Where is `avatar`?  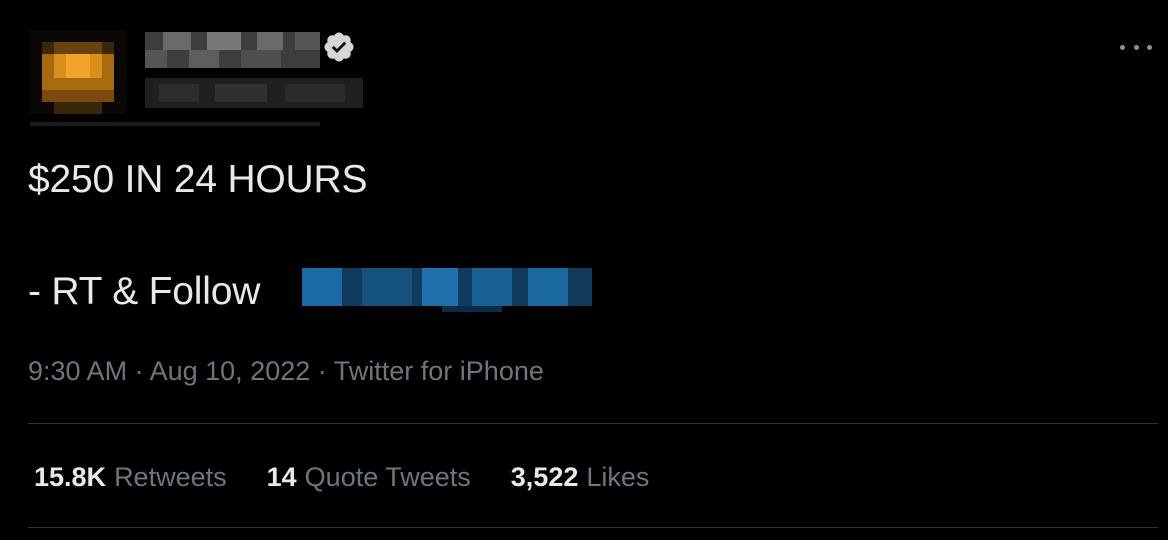 avatar is located at coordinates (78, 72).